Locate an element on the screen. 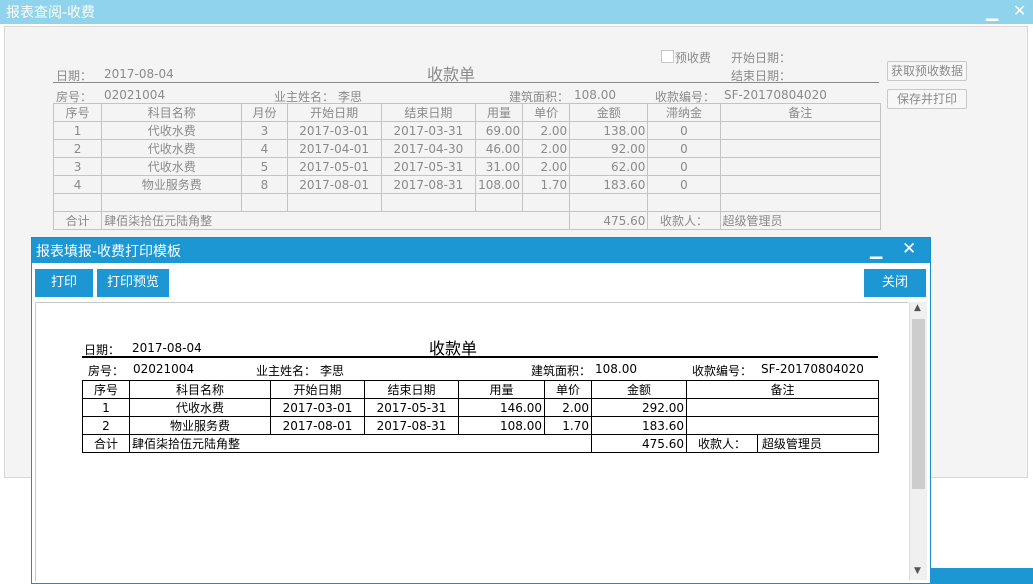  bg-no-value: SF-20170804020 is located at coordinates (775, 95).